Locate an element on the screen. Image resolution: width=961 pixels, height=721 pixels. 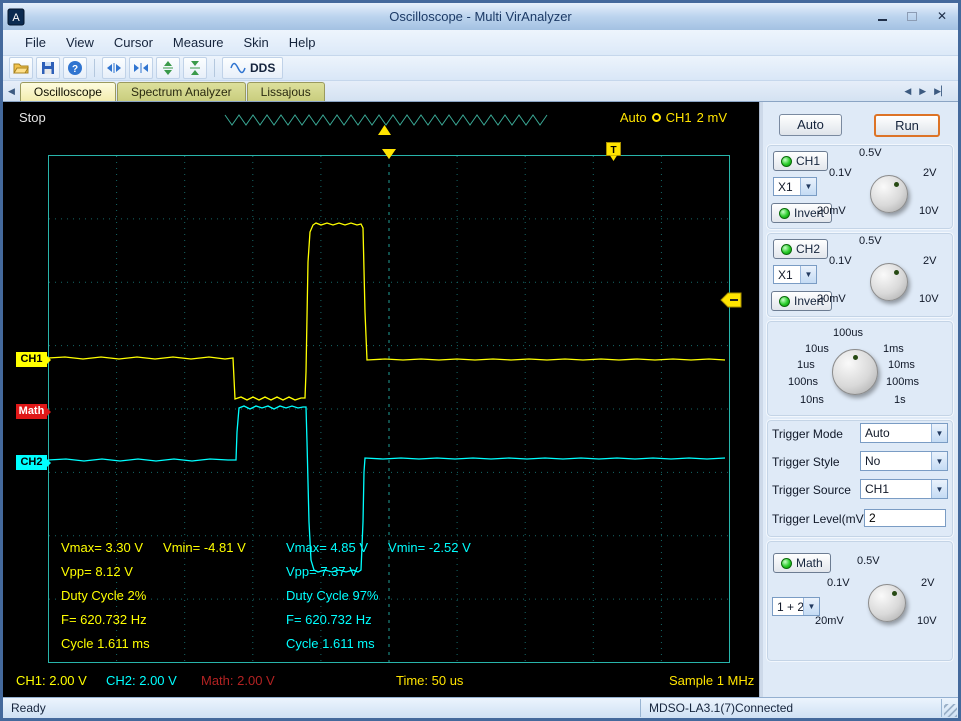
sample-rate-readout: Sample 1 MHz is located at coordinates (712, 680).